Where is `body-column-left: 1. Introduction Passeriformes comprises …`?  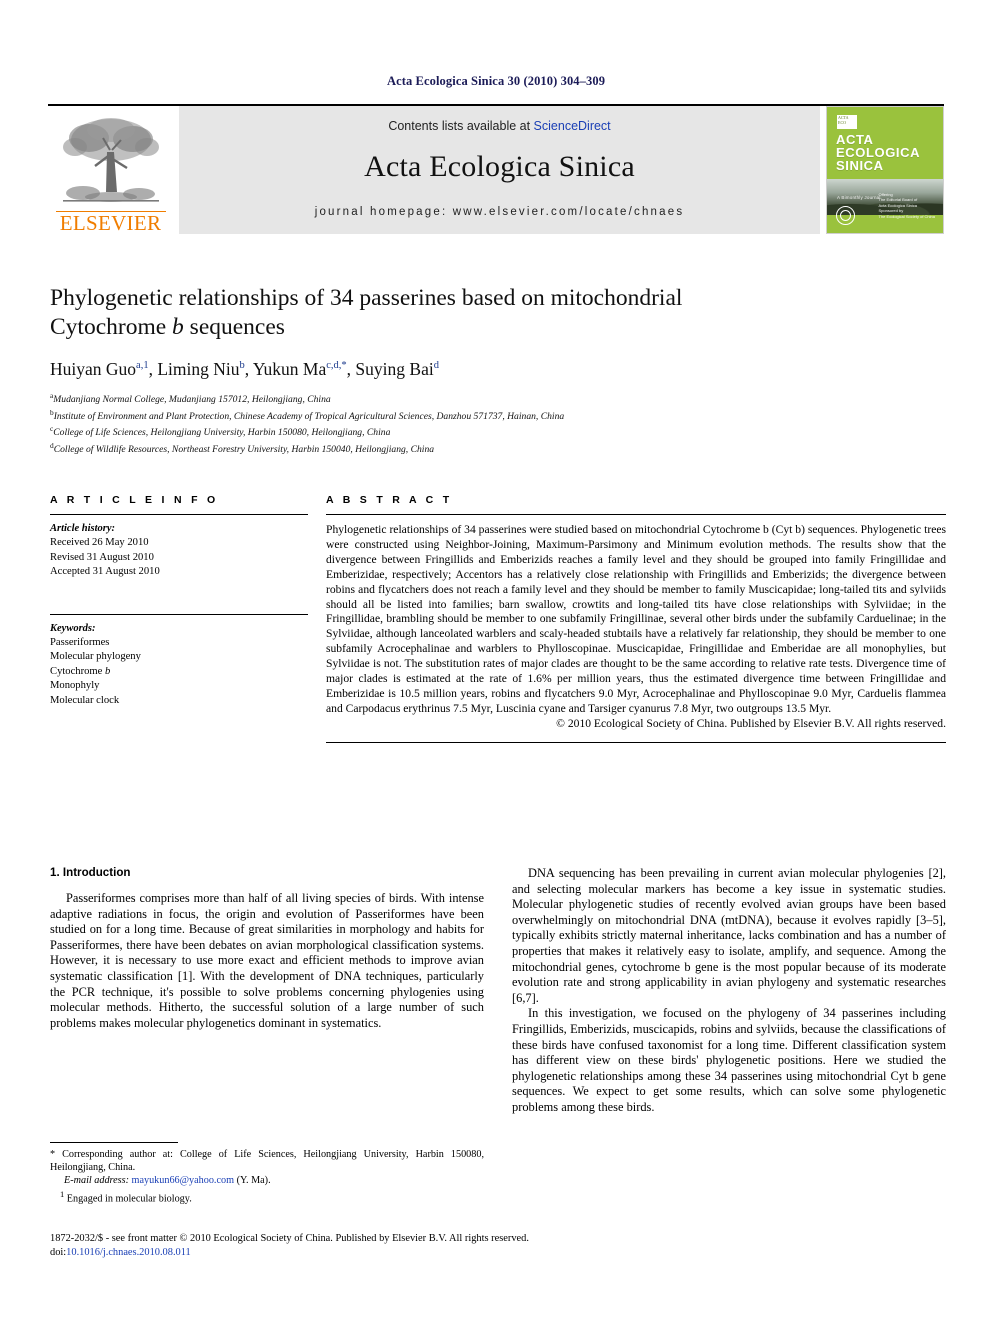
body-column-left: 1. Introduction Passeriformes comprises … is located at coordinates (267, 991).